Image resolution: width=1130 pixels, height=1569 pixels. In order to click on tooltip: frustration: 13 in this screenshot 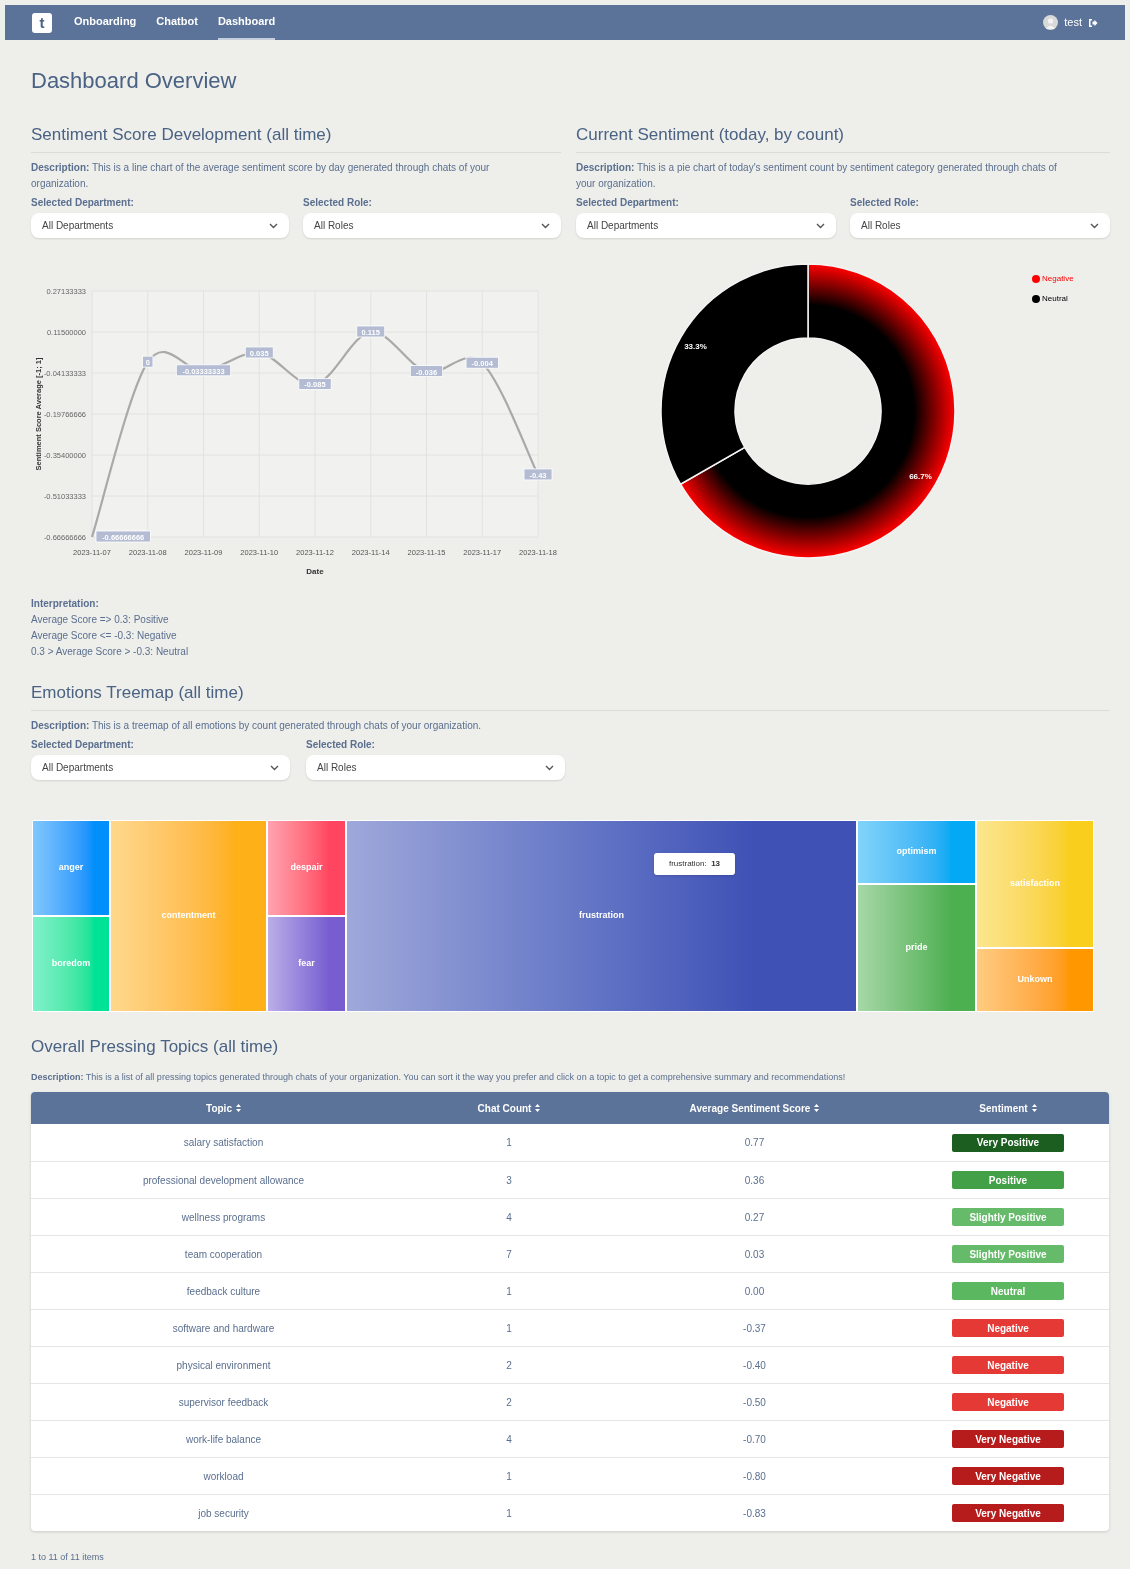, I will do `click(694, 864)`.